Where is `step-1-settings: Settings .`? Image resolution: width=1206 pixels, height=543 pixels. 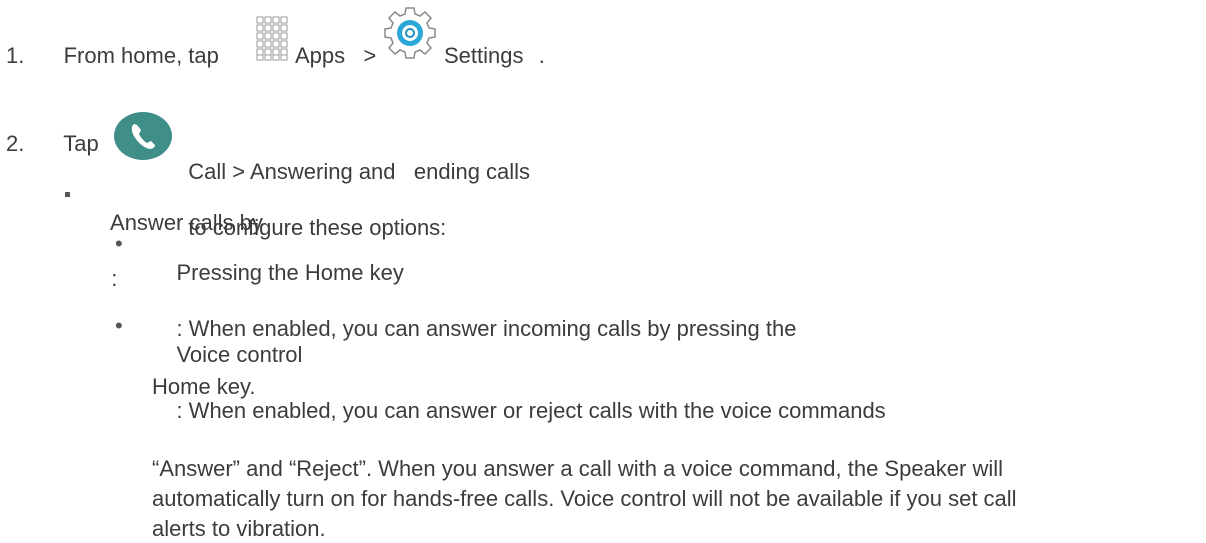 step-1-settings: Settings . is located at coordinates (494, 56).